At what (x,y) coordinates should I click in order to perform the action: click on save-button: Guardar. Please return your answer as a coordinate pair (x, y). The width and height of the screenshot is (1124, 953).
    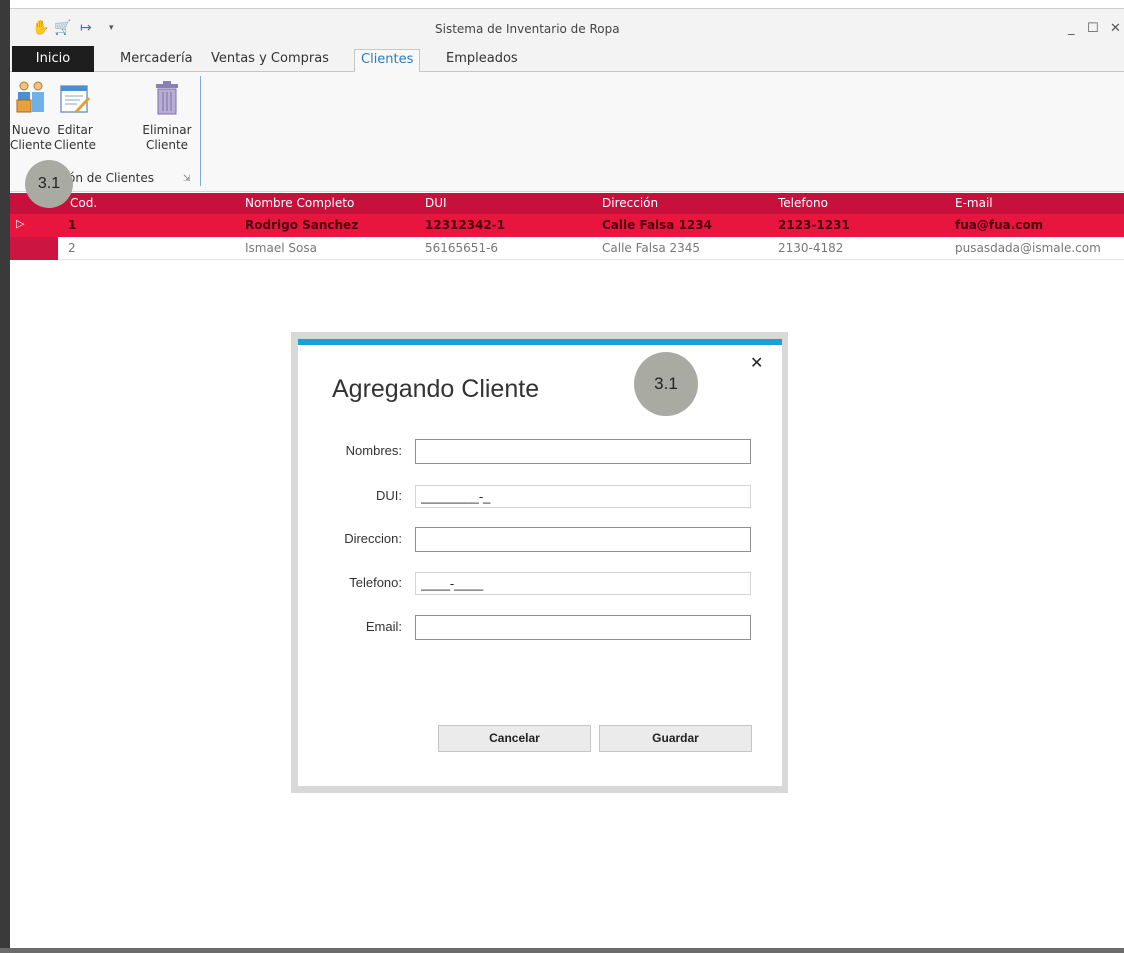
    Looking at the image, I should click on (675, 738).